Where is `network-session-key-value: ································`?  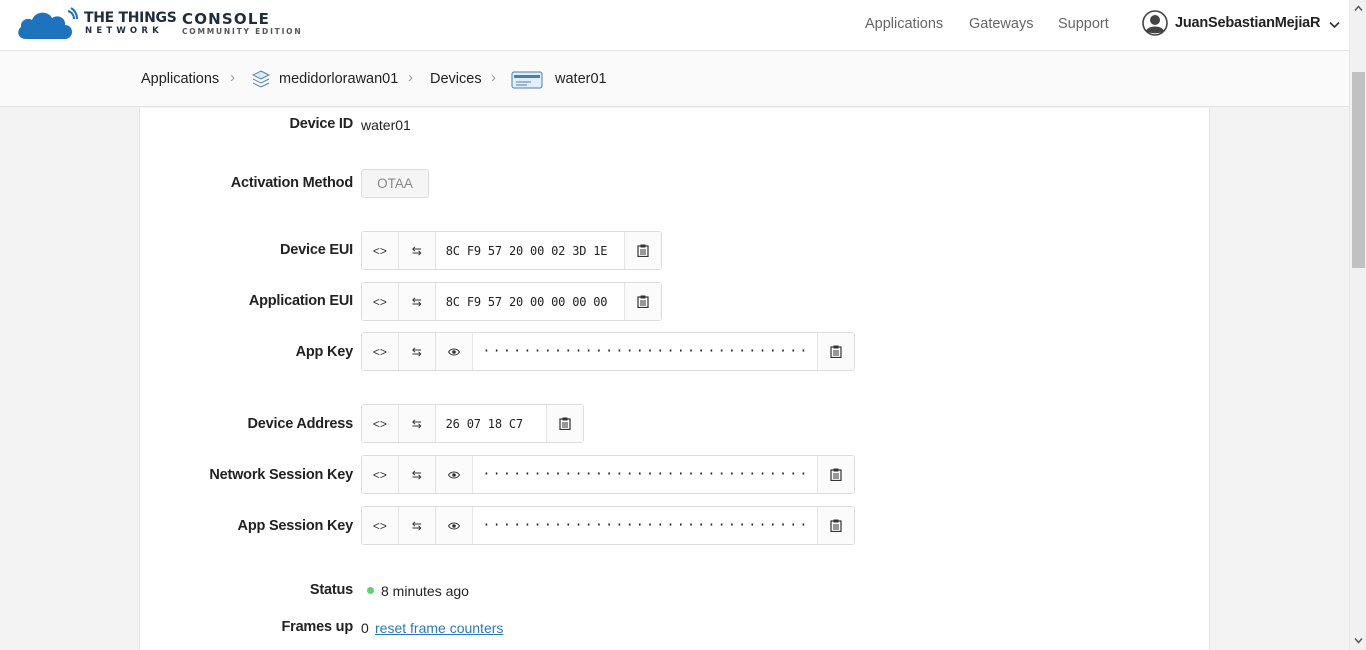
network-session-key-value: ································ is located at coordinates (646, 474).